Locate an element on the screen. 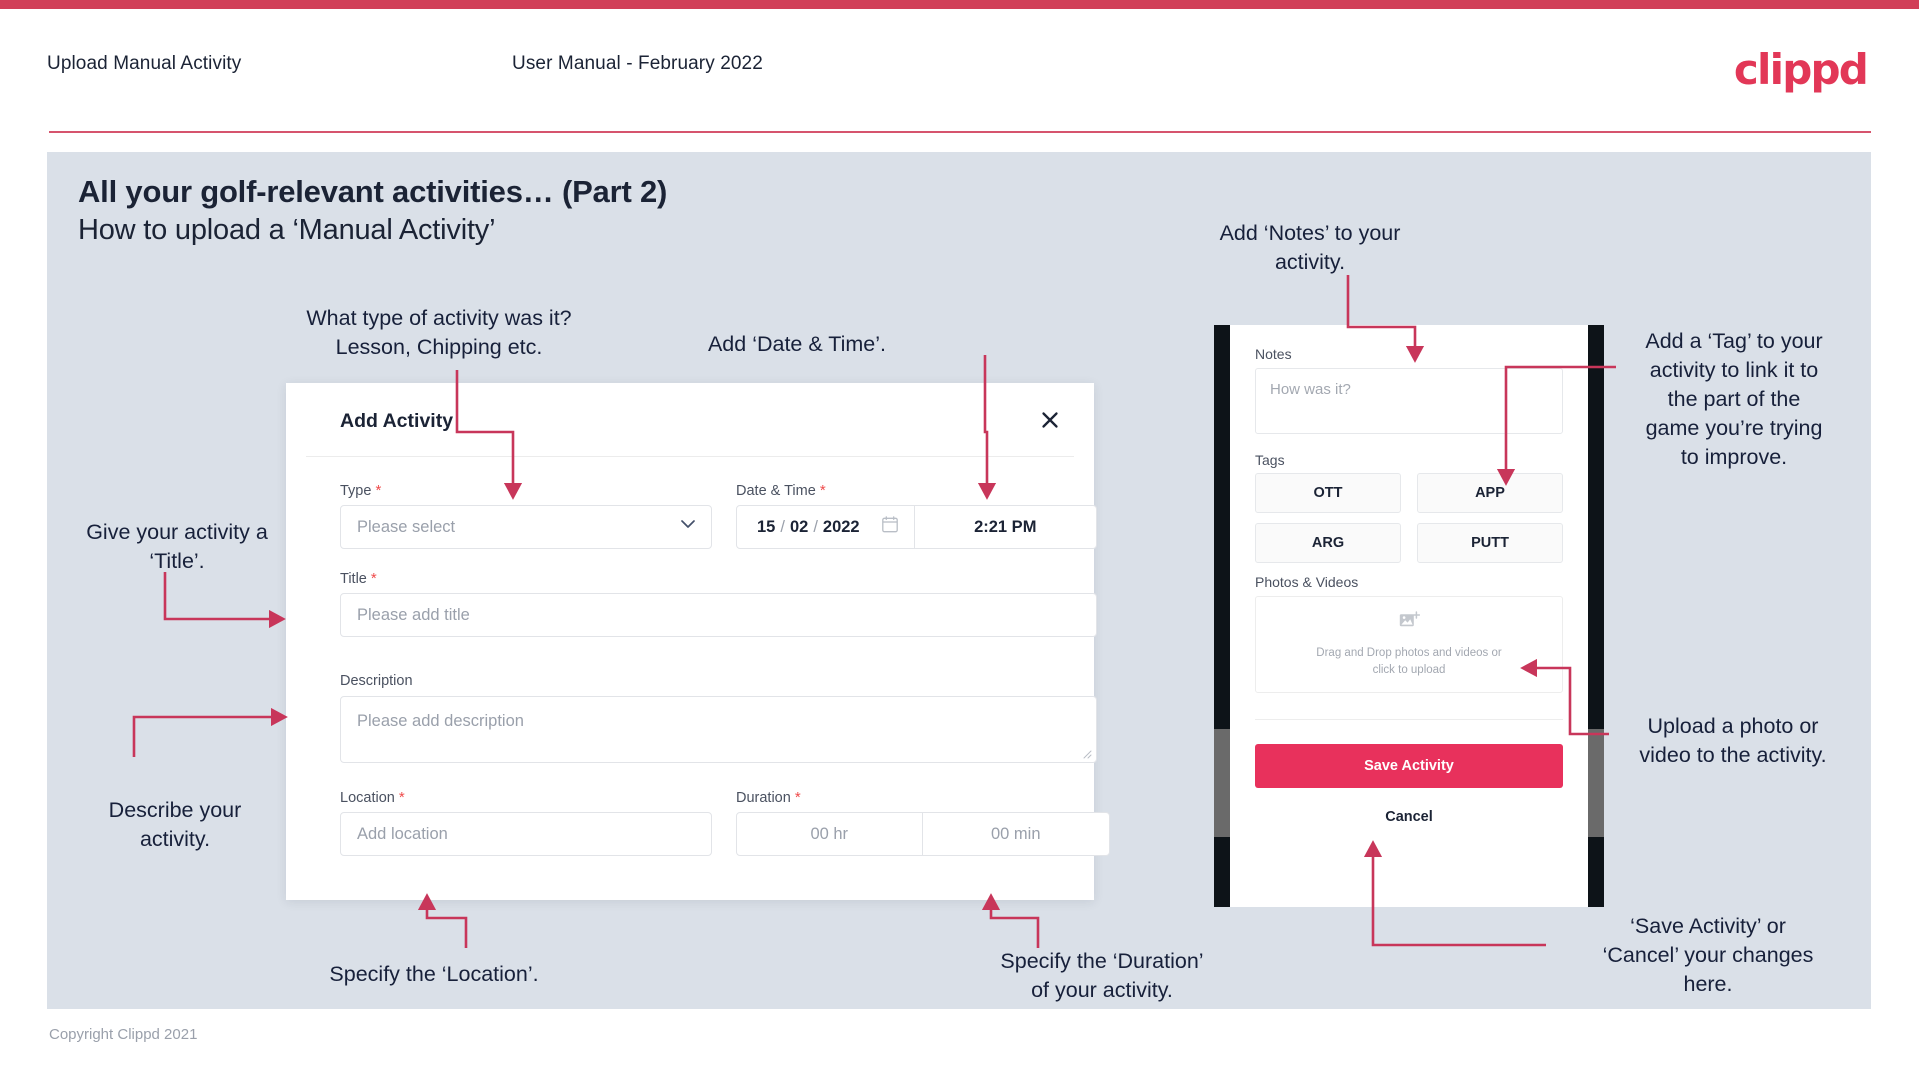 The image size is (1919, 1079). tag-button-putt: PUTT is located at coordinates (1490, 543).